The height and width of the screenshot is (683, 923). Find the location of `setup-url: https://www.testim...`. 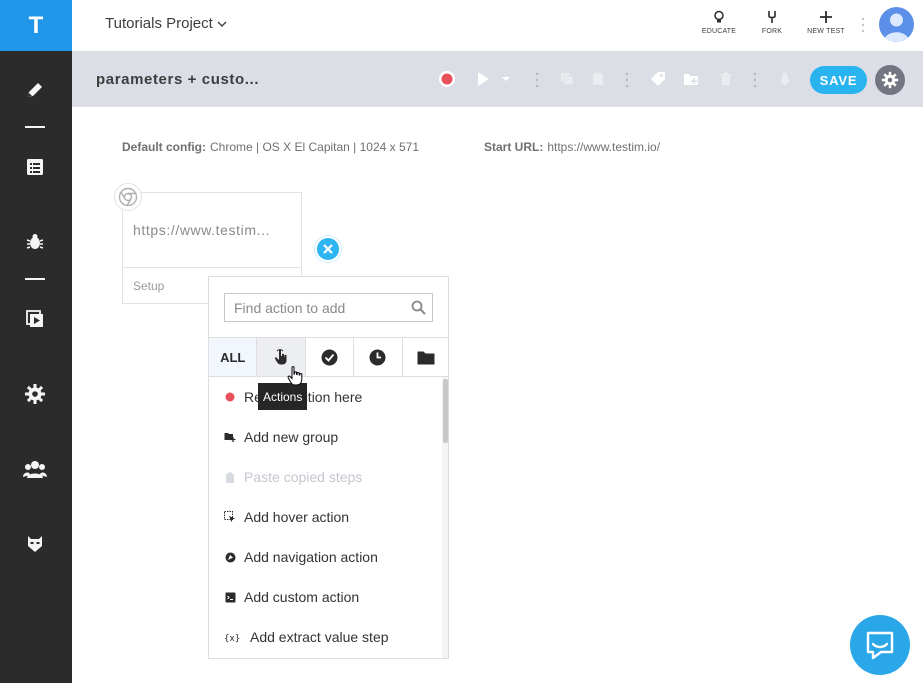

setup-url: https://www.testim... is located at coordinates (202, 230).